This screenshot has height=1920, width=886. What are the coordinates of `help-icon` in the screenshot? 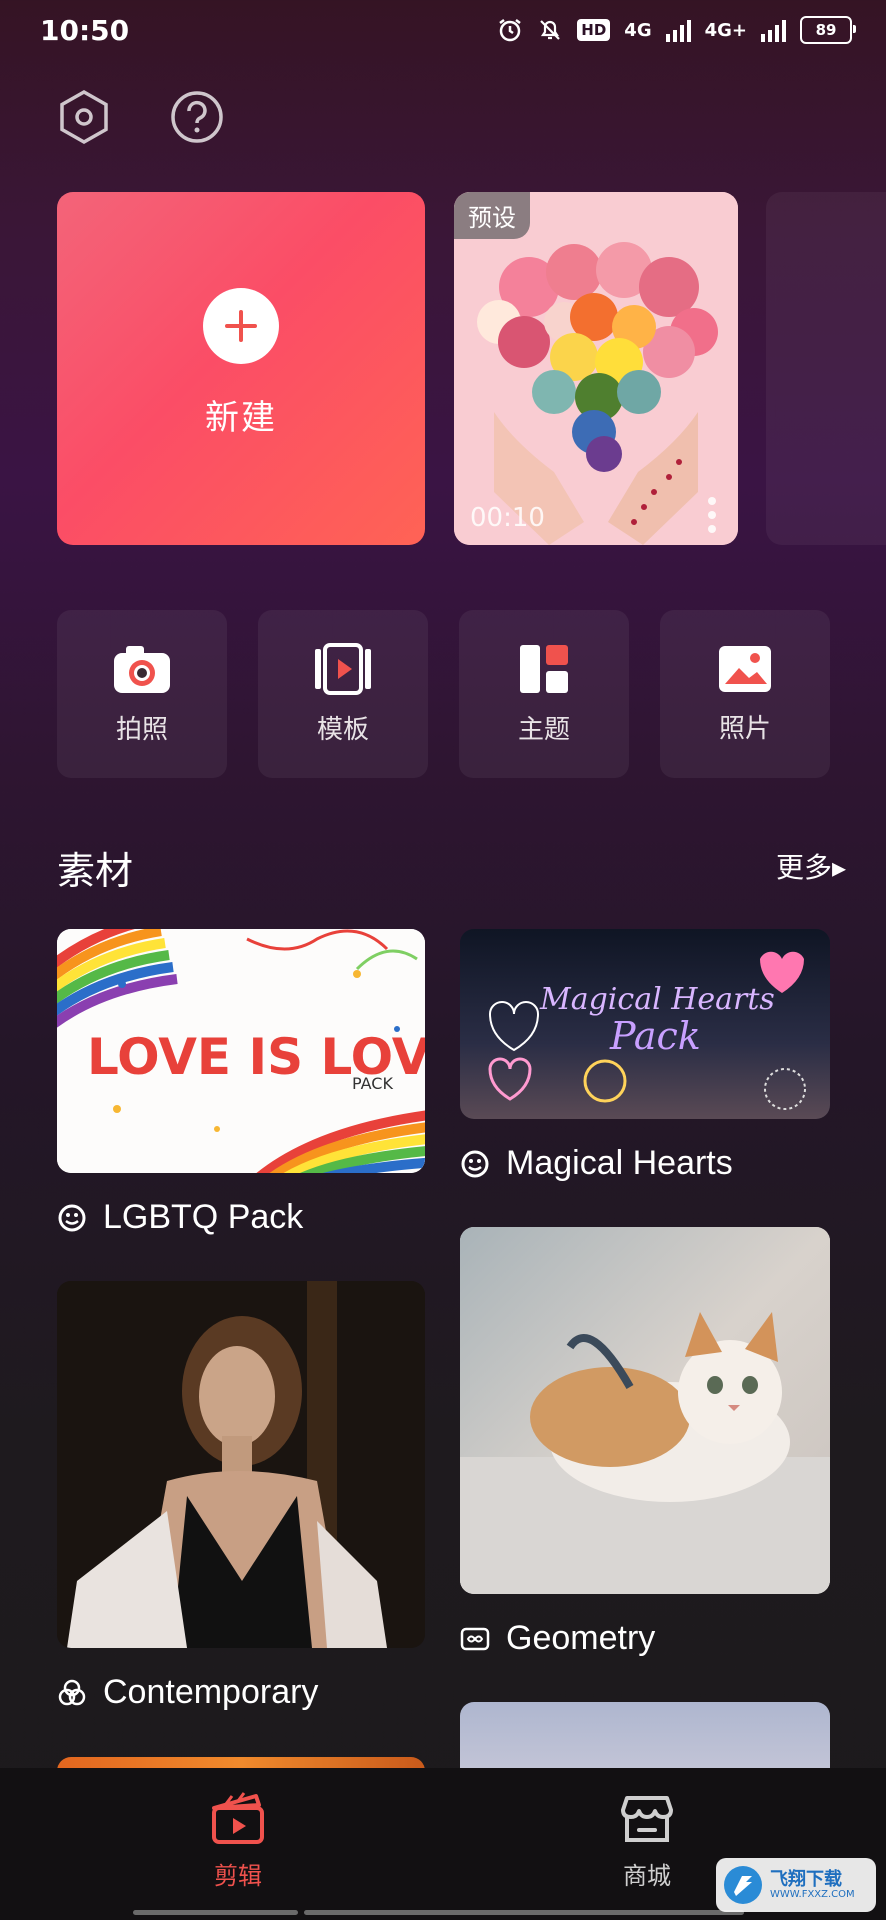 It's located at (197, 117).